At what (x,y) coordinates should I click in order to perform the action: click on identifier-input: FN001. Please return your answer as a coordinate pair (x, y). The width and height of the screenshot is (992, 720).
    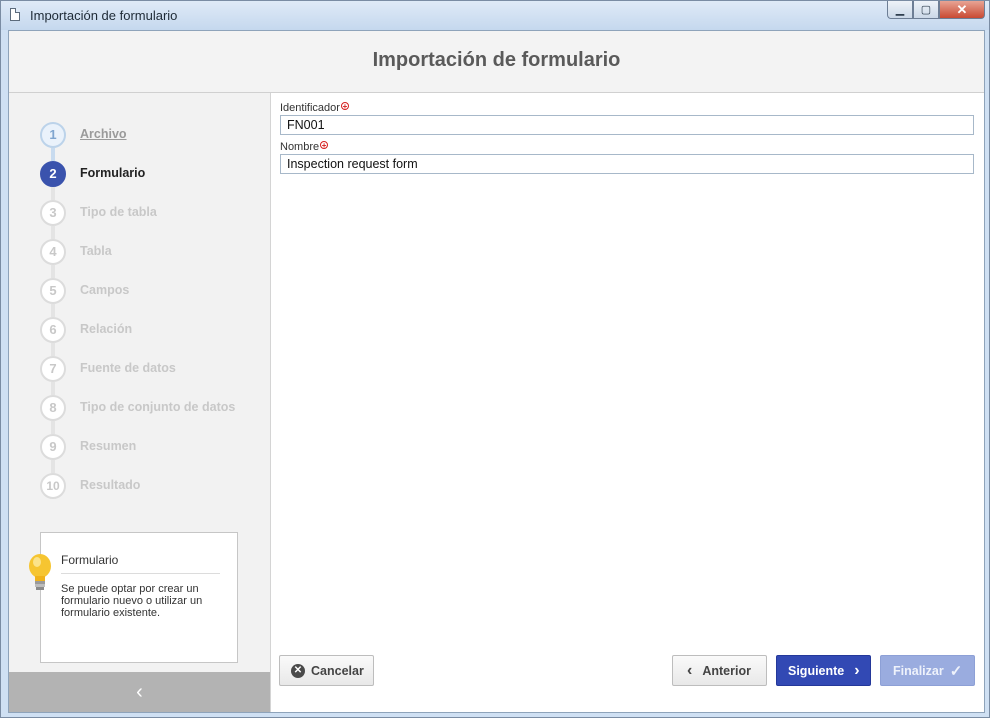
    Looking at the image, I should click on (627, 125).